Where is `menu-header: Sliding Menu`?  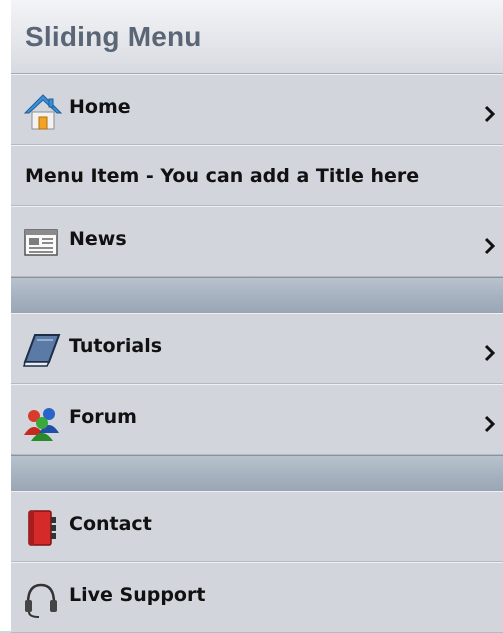 menu-header: Sliding Menu is located at coordinates (257, 37).